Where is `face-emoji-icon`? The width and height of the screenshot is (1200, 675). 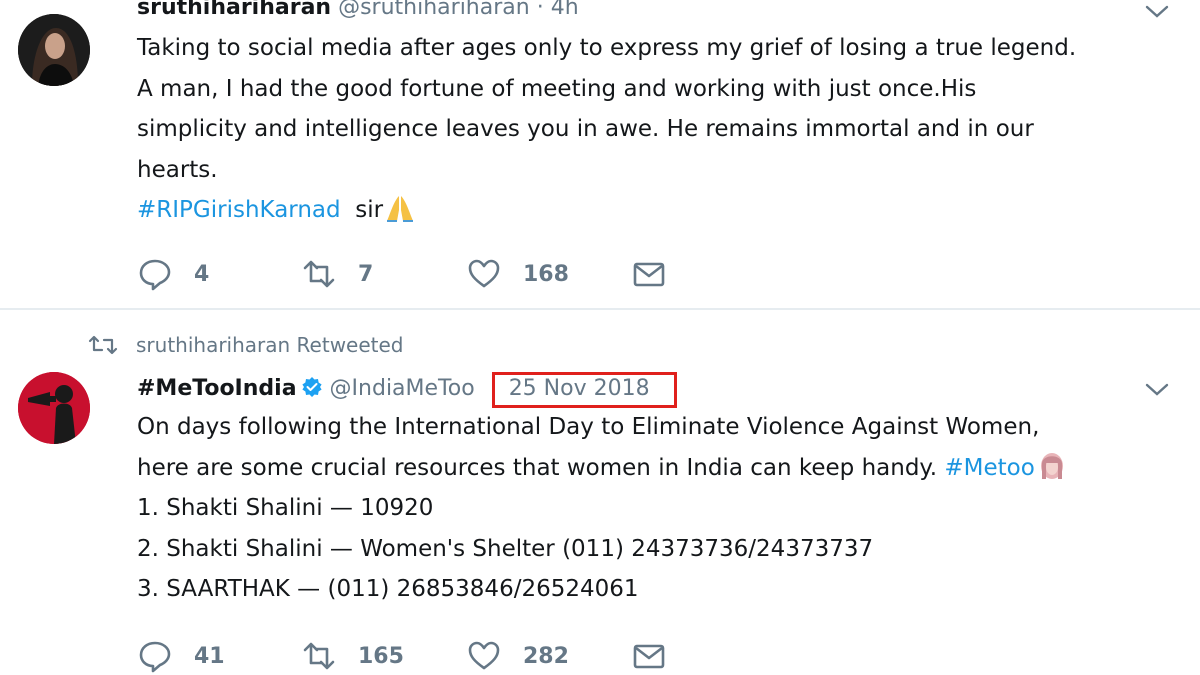
face-emoji-icon is located at coordinates (1051, 465).